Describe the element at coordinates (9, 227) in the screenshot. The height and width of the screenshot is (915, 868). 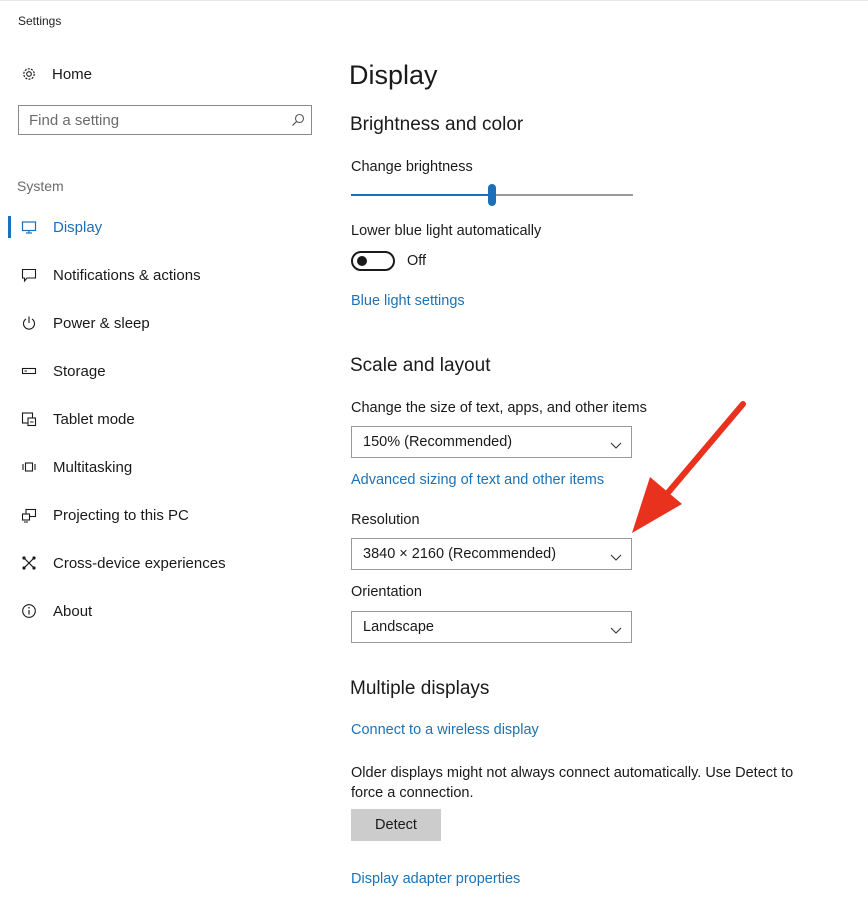
I see `active-indicator` at that location.